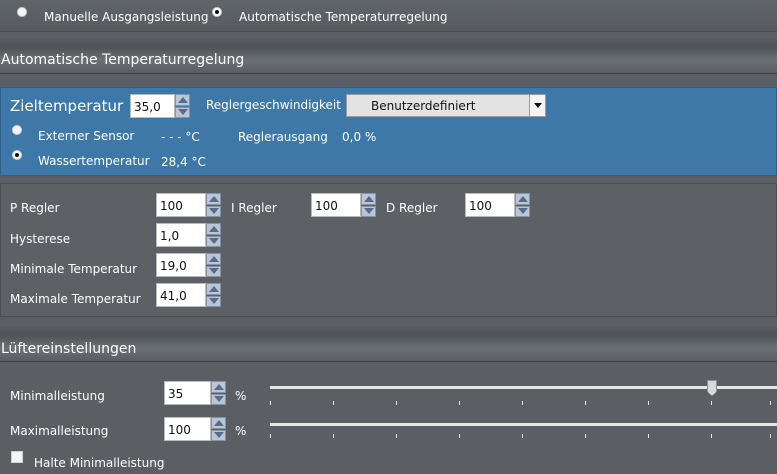 The height and width of the screenshot is (474, 777). What do you see at coordinates (40, 239) in the screenshot?
I see `hysteresis-label: Hysterese` at bounding box center [40, 239].